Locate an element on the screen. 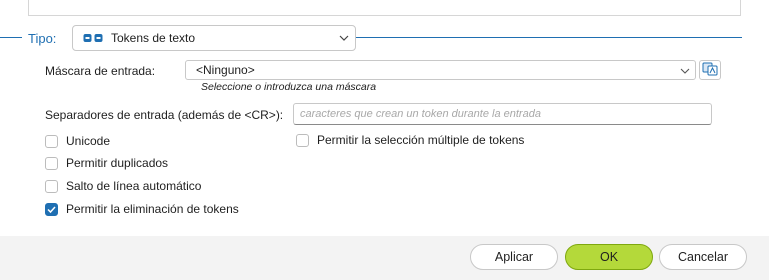 The width and height of the screenshot is (769, 280). delete-tokens-checkbox is located at coordinates (51, 209).